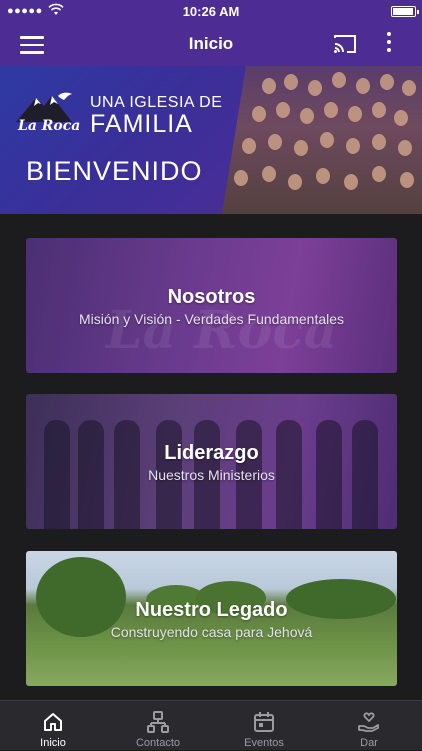 This screenshot has height=751, width=422. What do you see at coordinates (158, 743) in the screenshot?
I see `tab-label: Contacto` at bounding box center [158, 743].